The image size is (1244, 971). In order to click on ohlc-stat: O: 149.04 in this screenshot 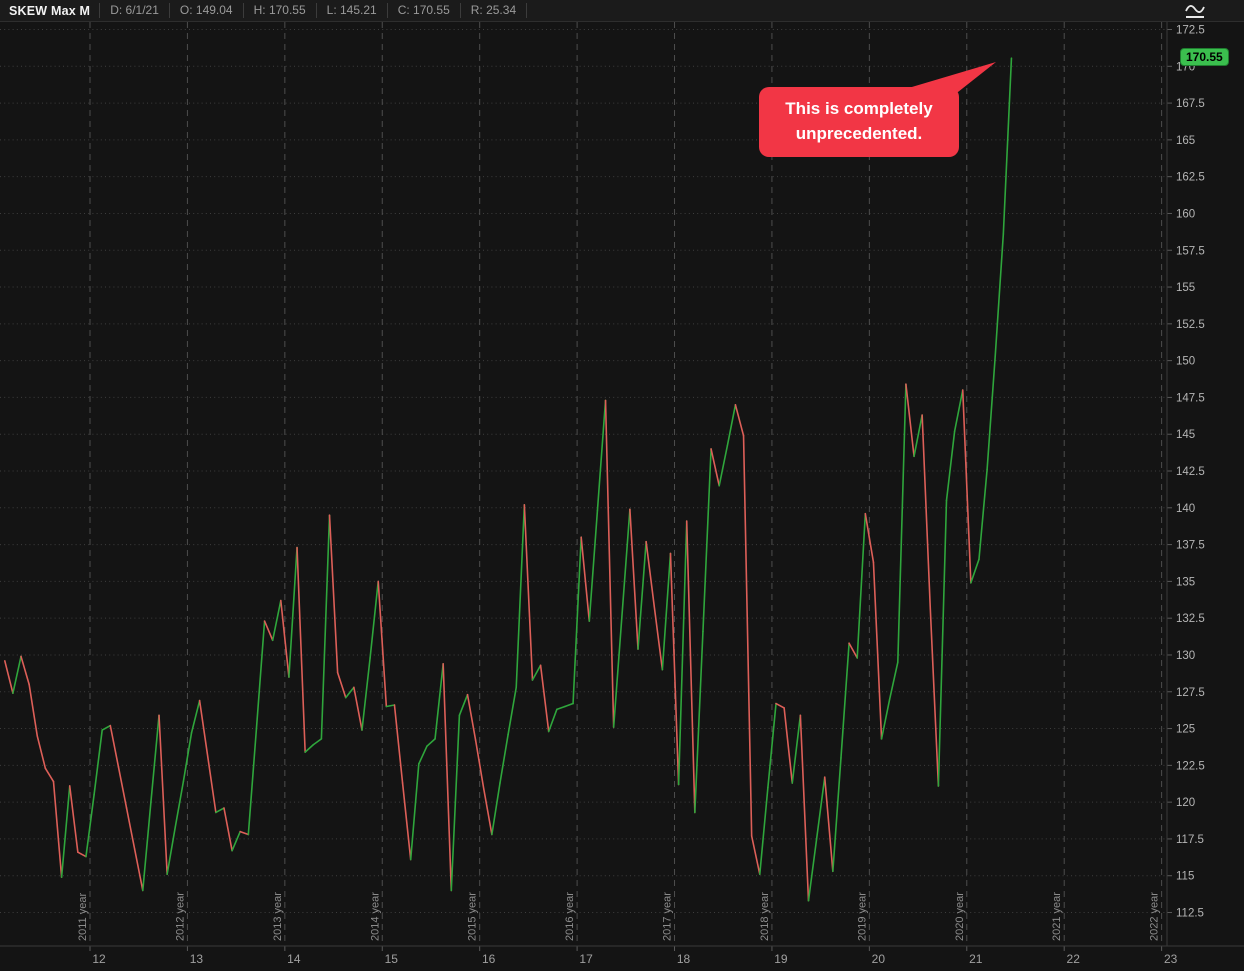, I will do `click(205, 10)`.